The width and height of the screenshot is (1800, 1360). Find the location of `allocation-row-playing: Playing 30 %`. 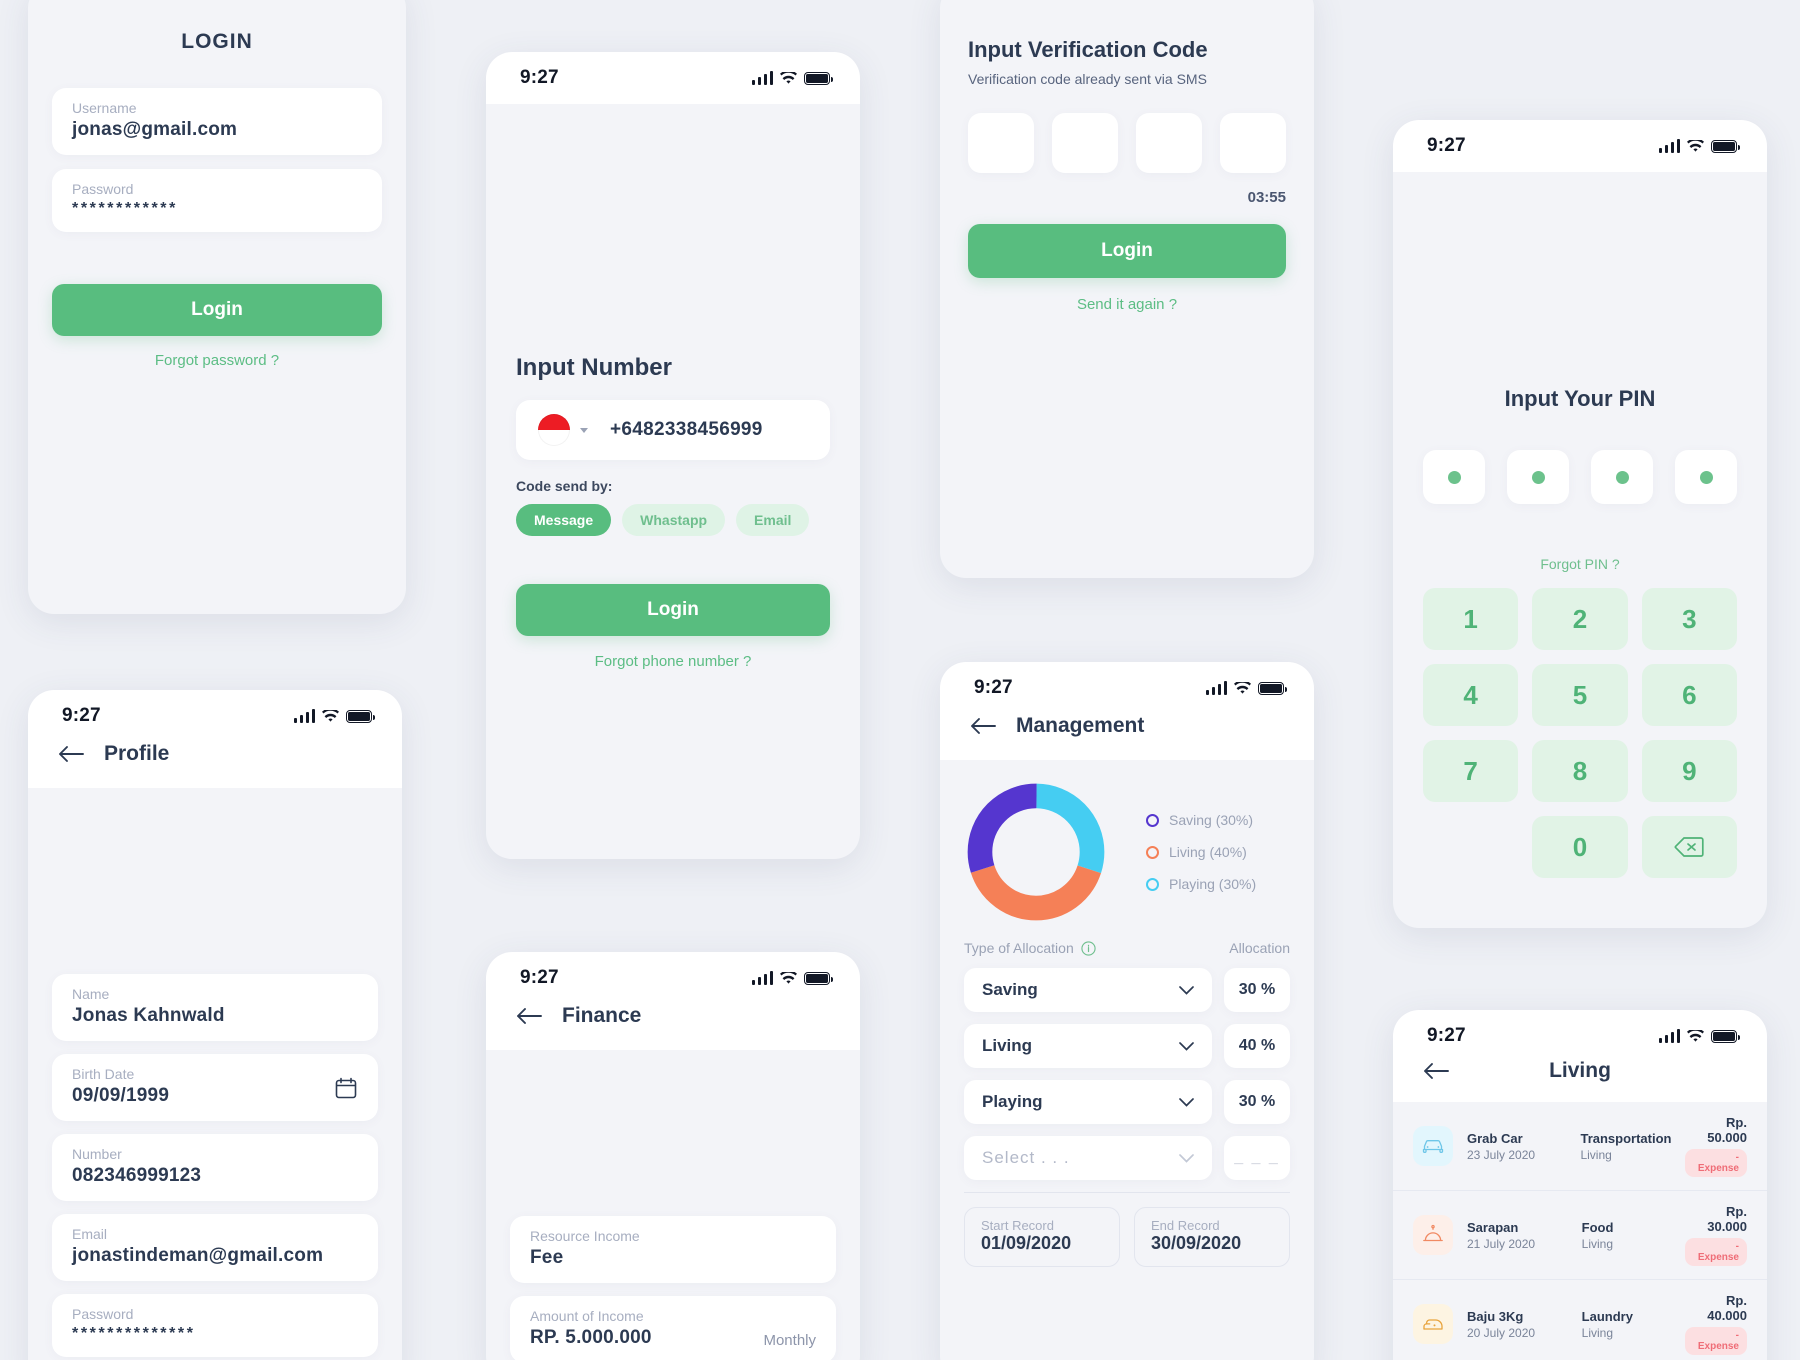

allocation-row-playing: Playing 30 % is located at coordinates (1127, 1102).